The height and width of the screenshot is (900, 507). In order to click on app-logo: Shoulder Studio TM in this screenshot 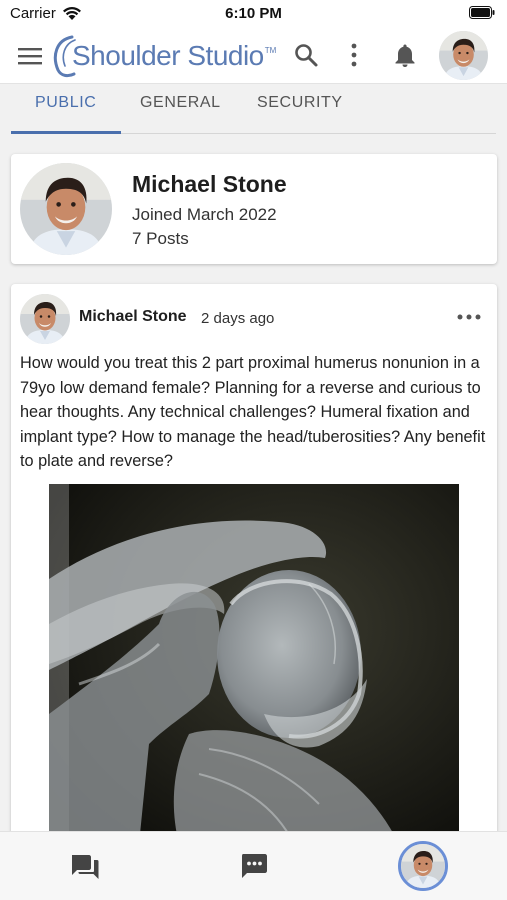, I will do `click(164, 56)`.